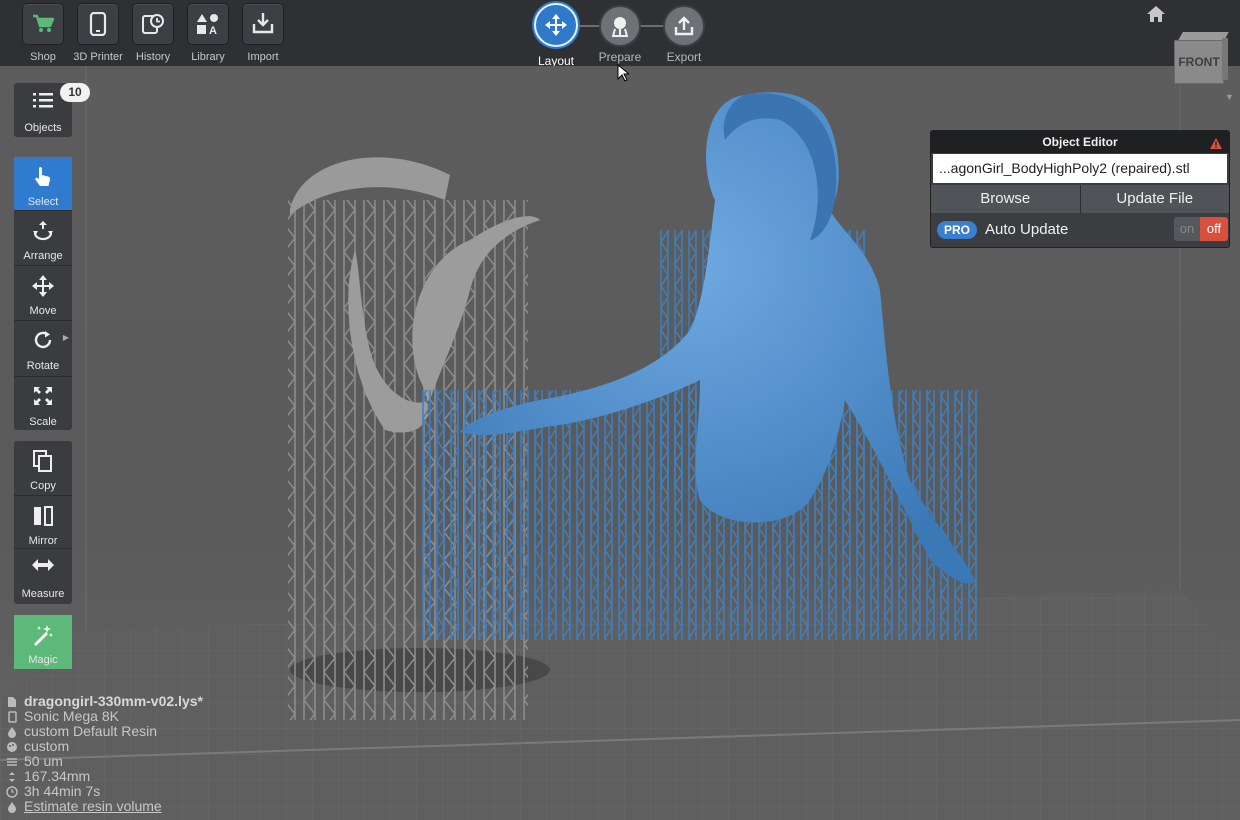 The width and height of the screenshot is (1240, 820). Describe the element at coordinates (98, 24) in the screenshot. I see `phone-printer-icon` at that location.